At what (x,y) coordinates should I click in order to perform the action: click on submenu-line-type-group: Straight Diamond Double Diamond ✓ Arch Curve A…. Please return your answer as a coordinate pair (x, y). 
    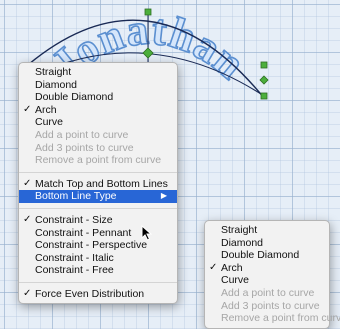
    Looking at the image, I should click on (272, 274).